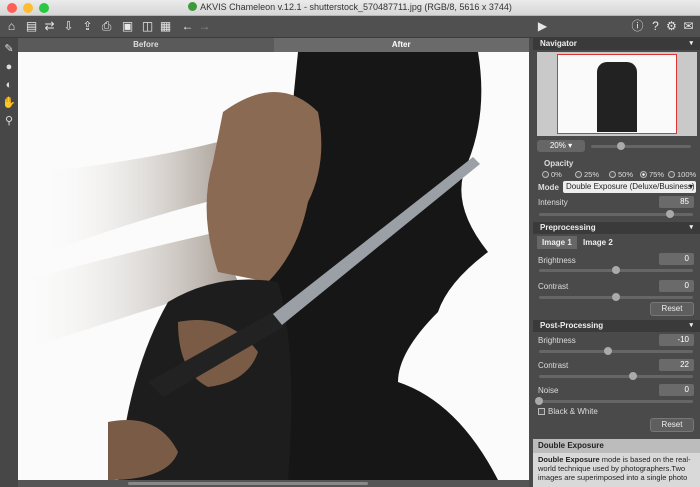 This screenshot has width=700, height=487. What do you see at coordinates (350, 27) in the screenshot?
I see `toolbar: ⌂ ▤ ⇄ ⇩ ⇪ ⎙ ▣ ◫ ▦ ← → ▶ ⓘ ? ⚙ ✉` at bounding box center [350, 27].